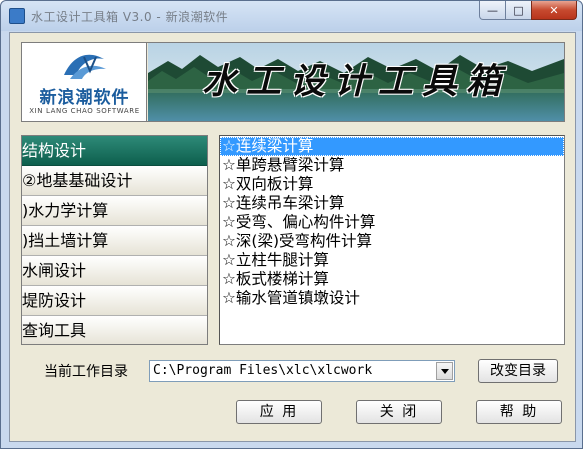 This screenshot has height=449, width=583. Describe the element at coordinates (392, 222) in the screenshot. I see `program-item: ☆受弯、偏心构件计算` at that location.